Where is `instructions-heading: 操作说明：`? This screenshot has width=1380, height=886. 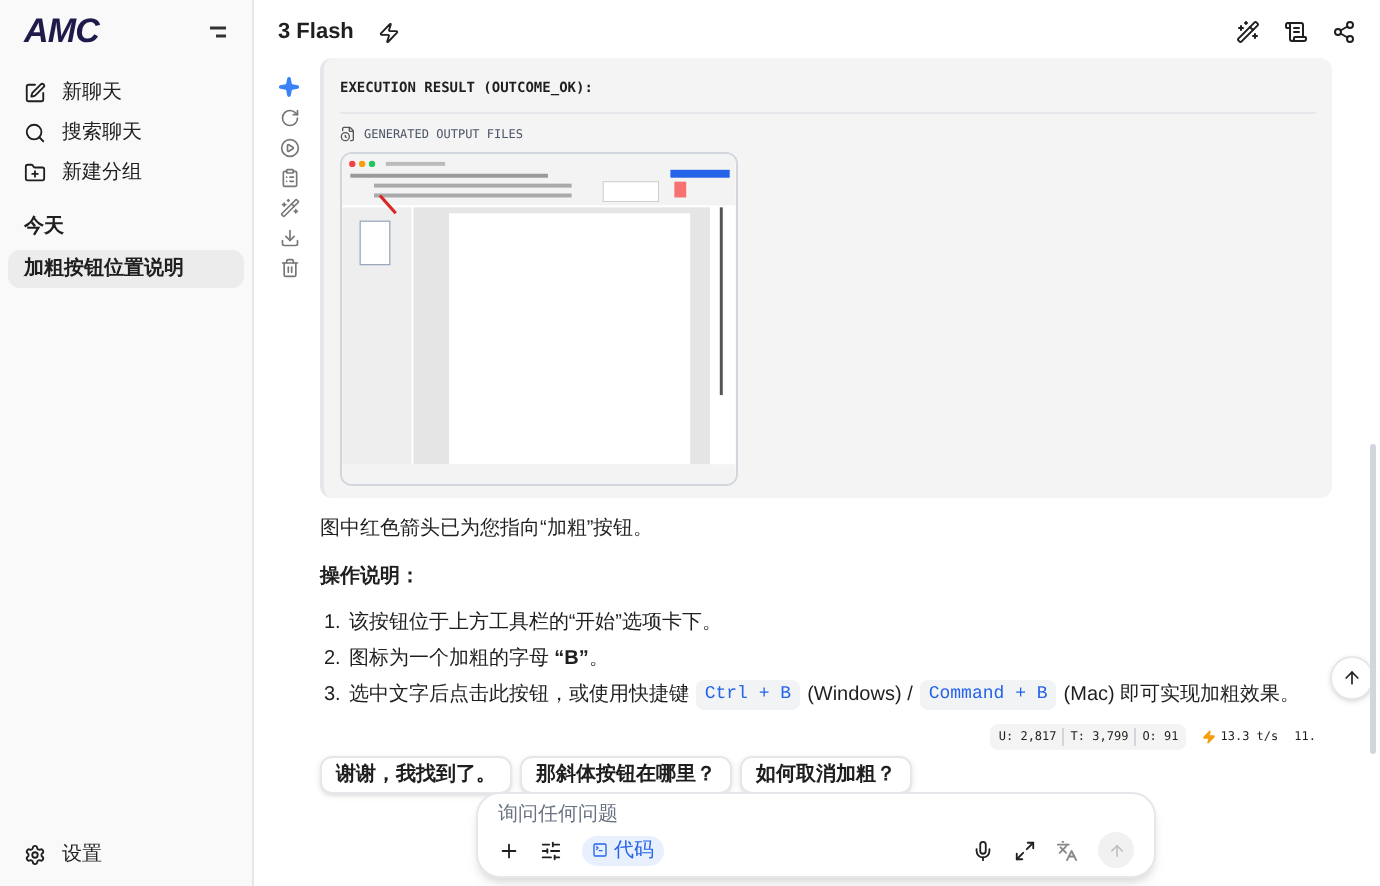
instructions-heading: 操作说明： is located at coordinates (371, 577).